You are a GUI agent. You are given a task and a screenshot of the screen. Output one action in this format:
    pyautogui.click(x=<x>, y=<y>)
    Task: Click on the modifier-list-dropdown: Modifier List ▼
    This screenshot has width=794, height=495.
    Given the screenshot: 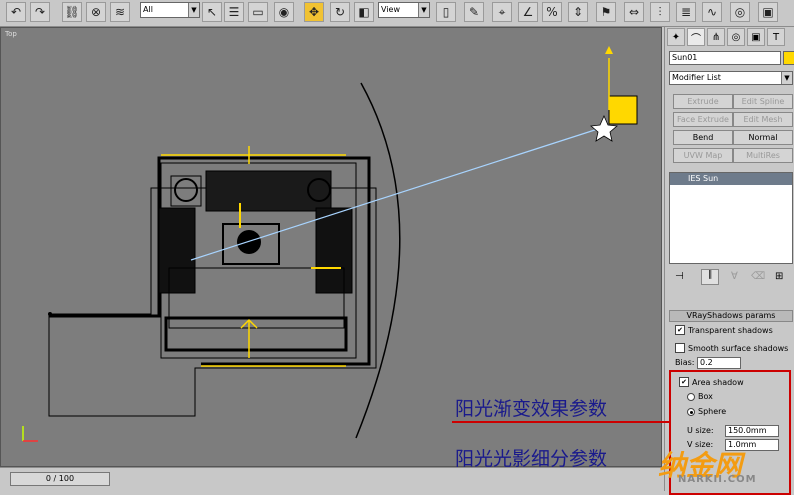 What is the action you would take?
    pyautogui.click(x=731, y=78)
    